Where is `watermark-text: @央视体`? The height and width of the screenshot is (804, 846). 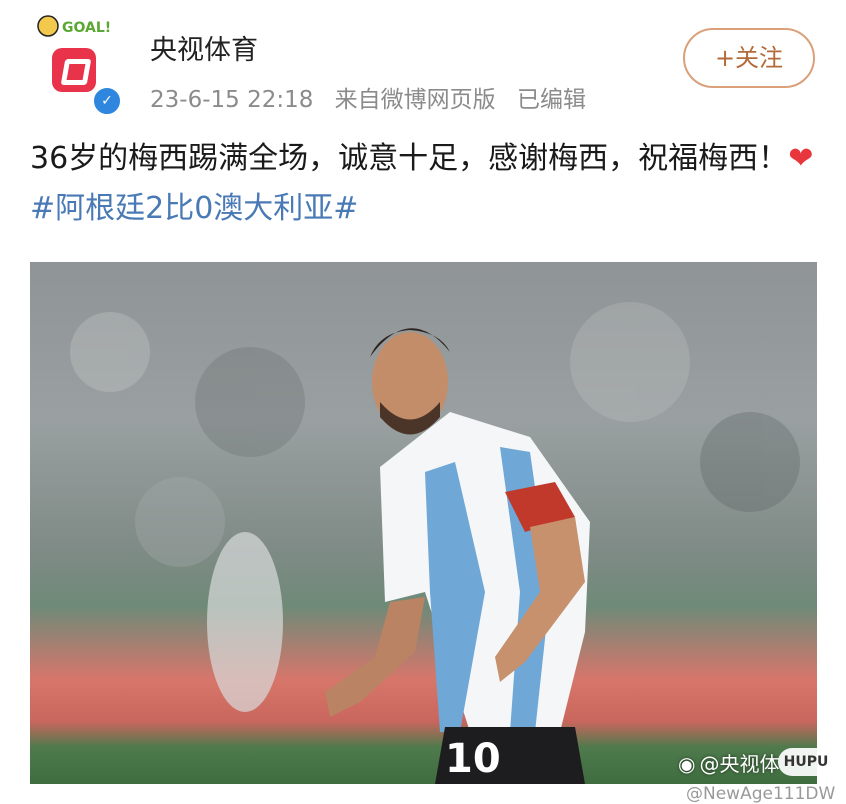 watermark-text: @央视体 is located at coordinates (739, 764).